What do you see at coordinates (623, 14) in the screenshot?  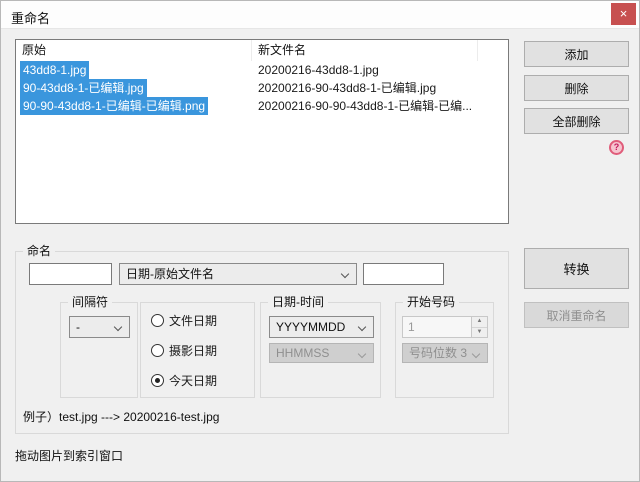 I see `close-icon: ×` at bounding box center [623, 14].